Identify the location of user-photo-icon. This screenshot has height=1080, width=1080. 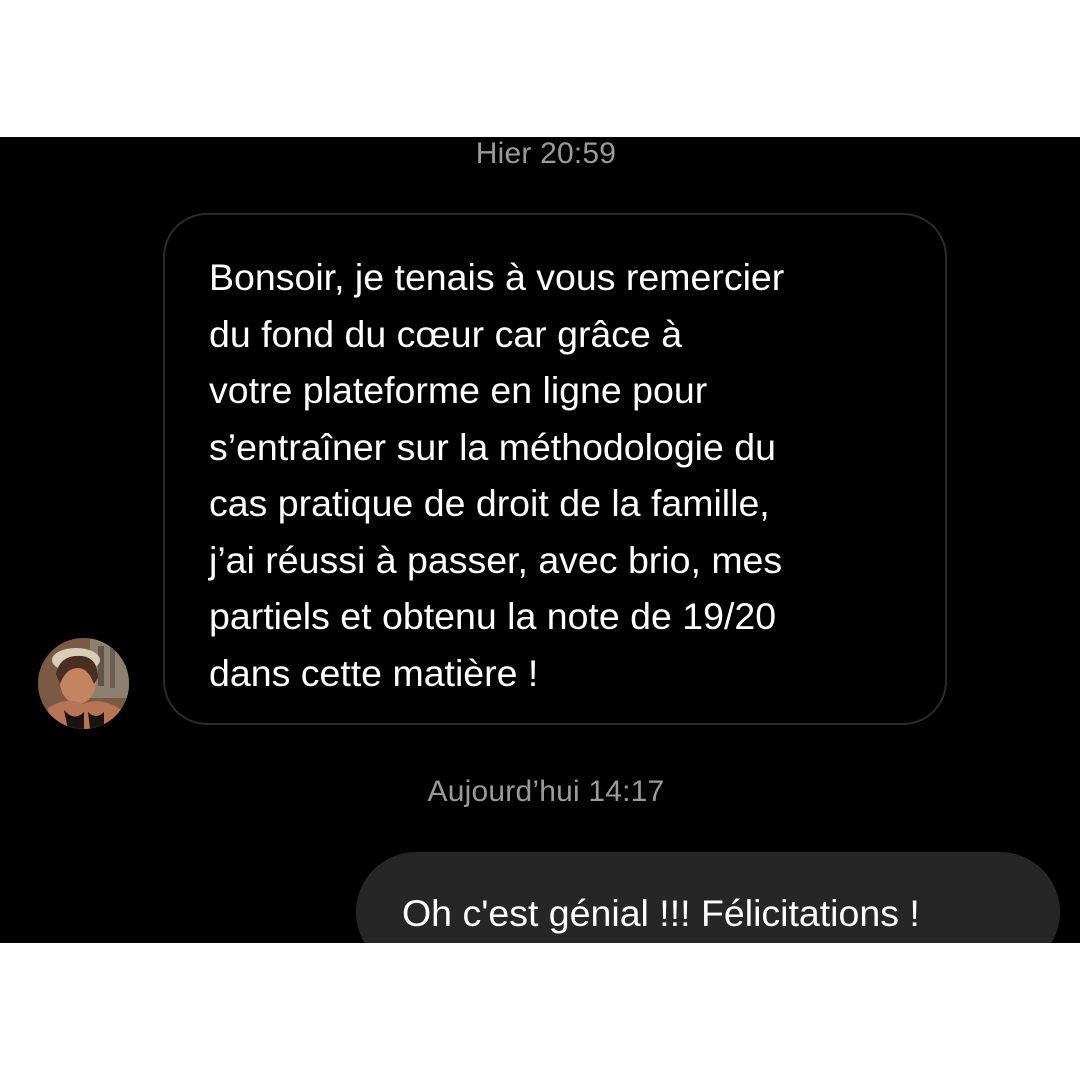
(83, 683).